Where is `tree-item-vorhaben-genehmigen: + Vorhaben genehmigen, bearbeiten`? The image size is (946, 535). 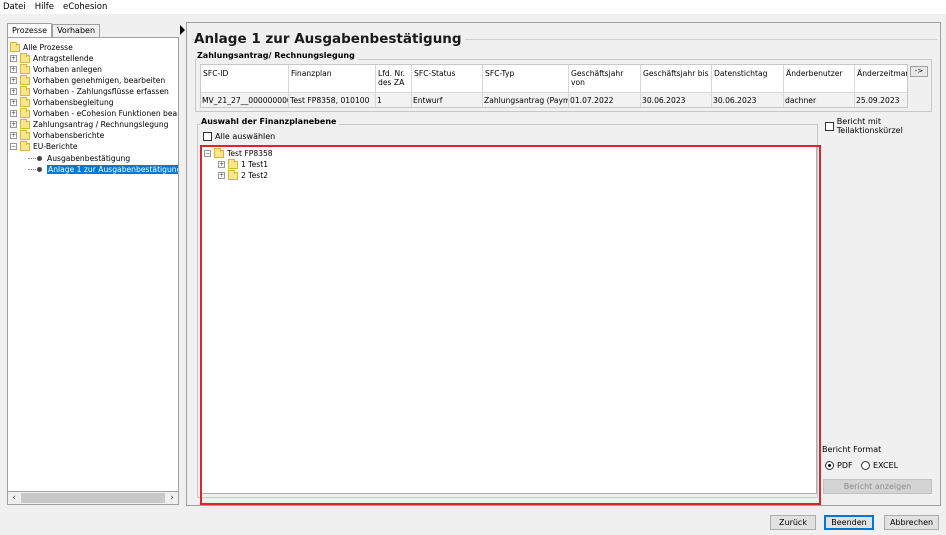 tree-item-vorhaben-genehmigen: + Vorhaben genehmigen, bearbeiten is located at coordinates (88, 80).